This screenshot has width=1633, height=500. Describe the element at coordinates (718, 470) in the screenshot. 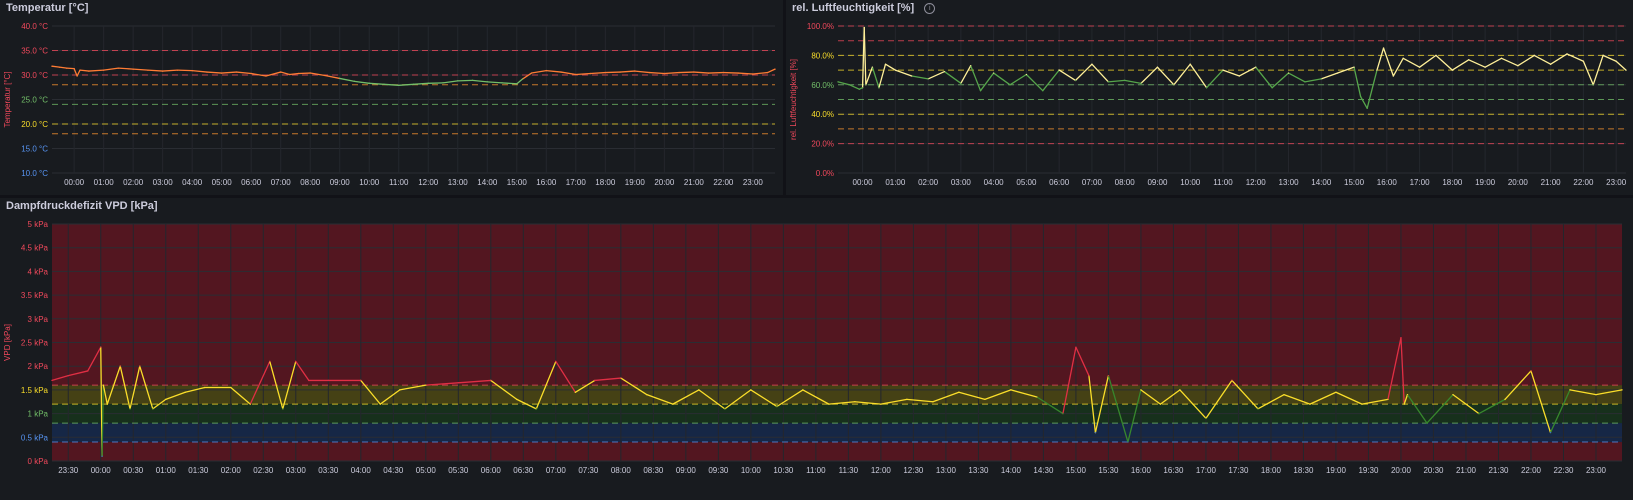

I see `x-tick-label: 09:30` at that location.